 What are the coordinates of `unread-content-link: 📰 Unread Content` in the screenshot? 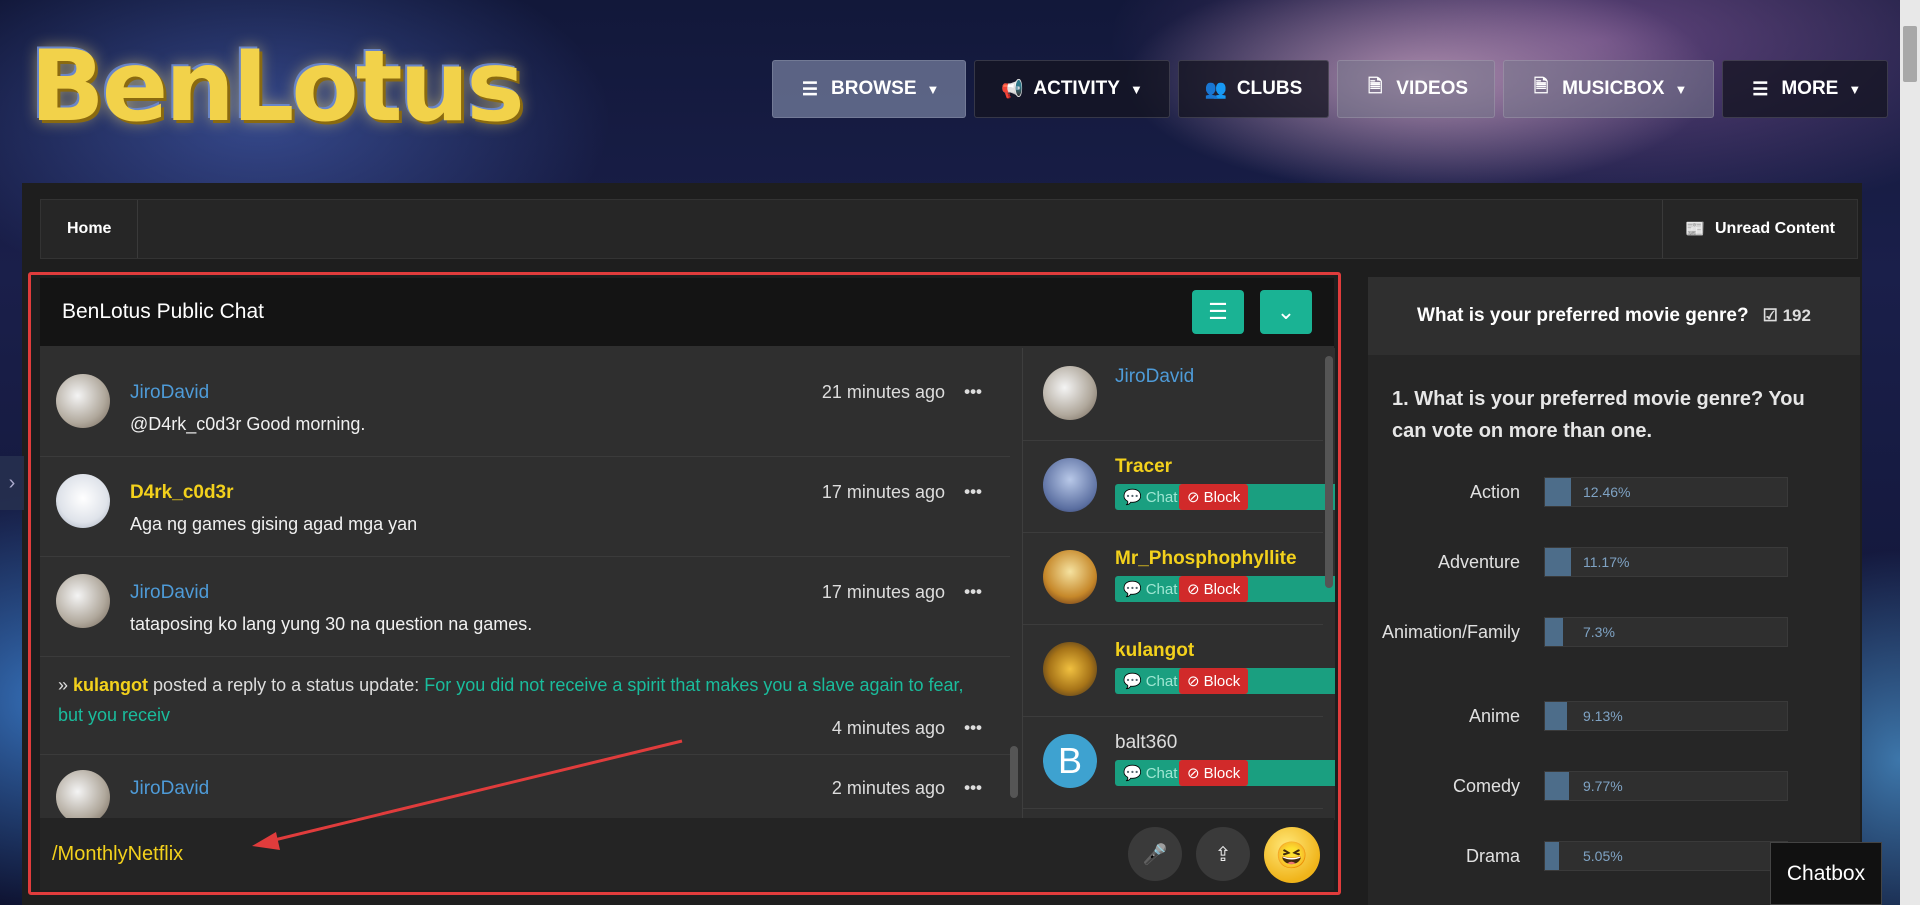 It's located at (1759, 229).